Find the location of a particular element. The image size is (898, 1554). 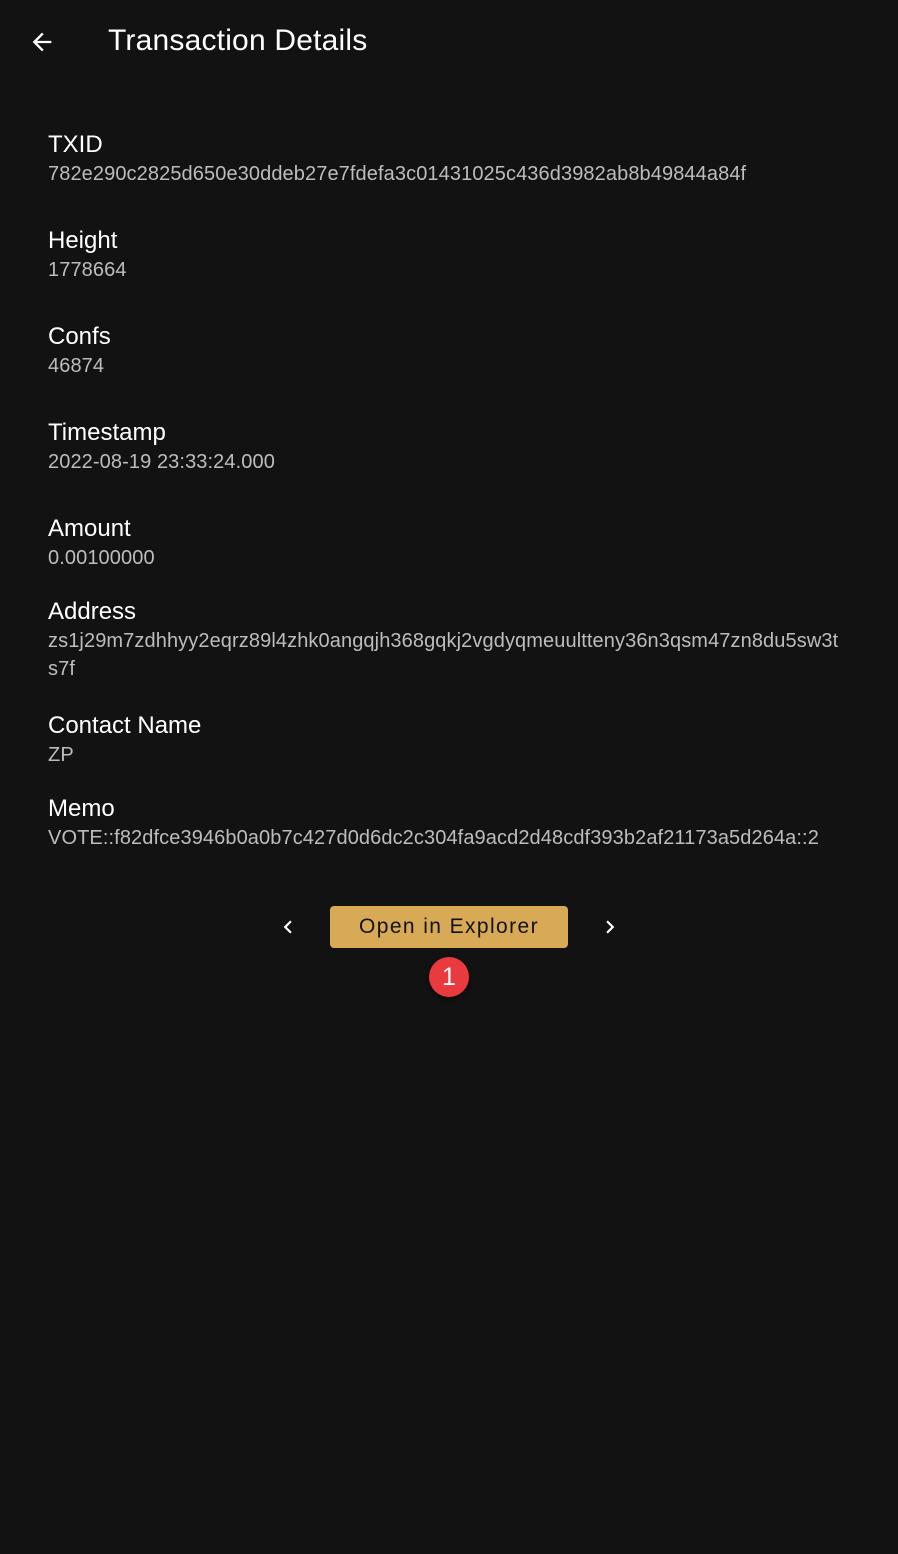

height-label: Height is located at coordinates (83, 240).